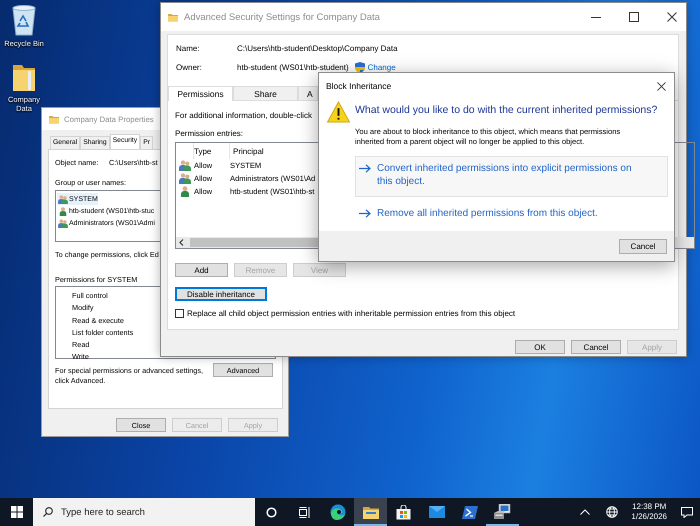  What do you see at coordinates (686, 512) in the screenshot?
I see `notification-icon` at bounding box center [686, 512].